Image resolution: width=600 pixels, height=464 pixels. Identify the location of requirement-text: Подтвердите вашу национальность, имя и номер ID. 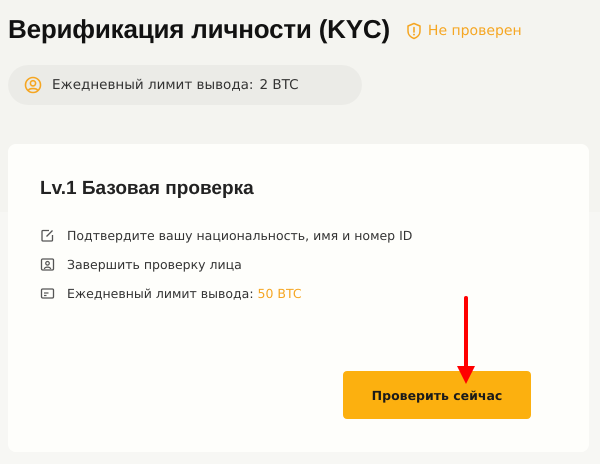
(239, 235).